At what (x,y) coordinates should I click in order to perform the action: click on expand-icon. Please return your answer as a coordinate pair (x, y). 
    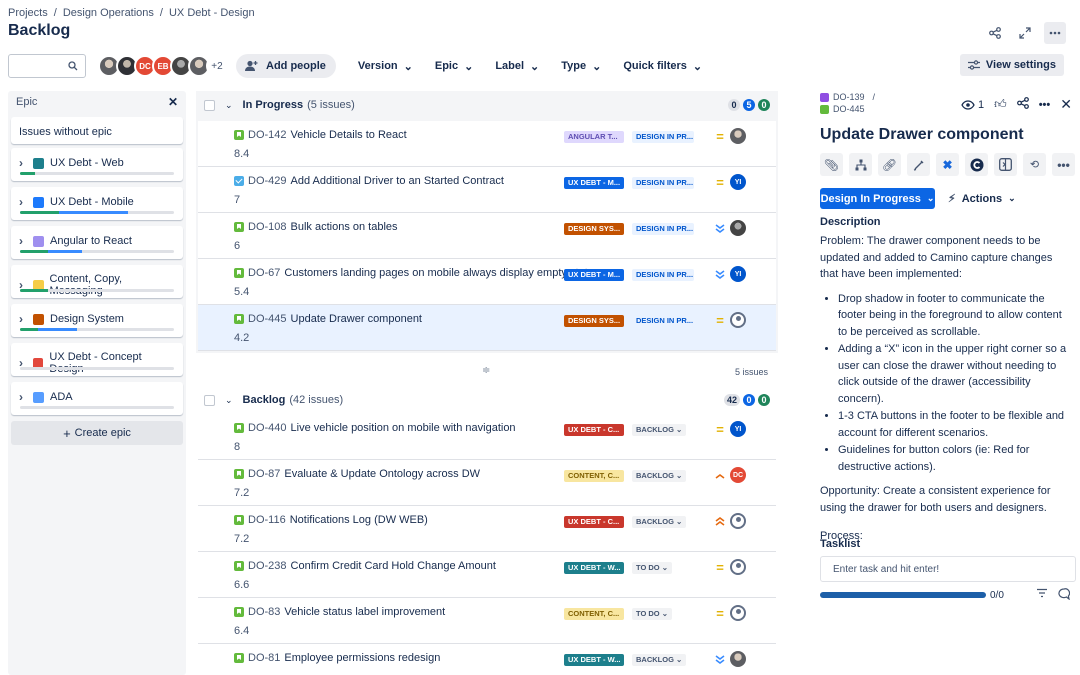
    Looking at the image, I should click on (1025, 33).